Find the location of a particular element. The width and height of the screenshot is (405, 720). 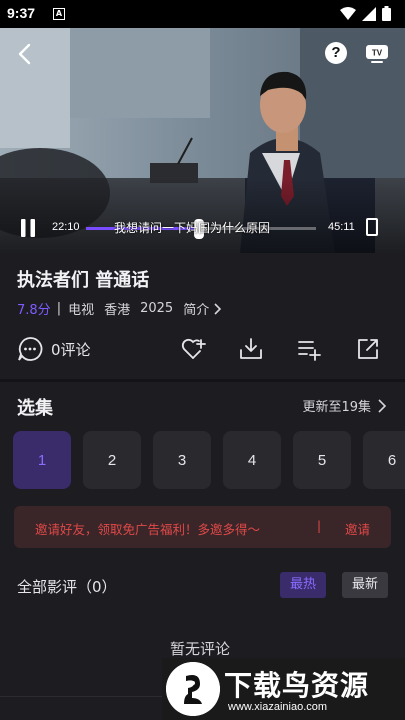

action-row: 0评论 is located at coordinates (202, 349).